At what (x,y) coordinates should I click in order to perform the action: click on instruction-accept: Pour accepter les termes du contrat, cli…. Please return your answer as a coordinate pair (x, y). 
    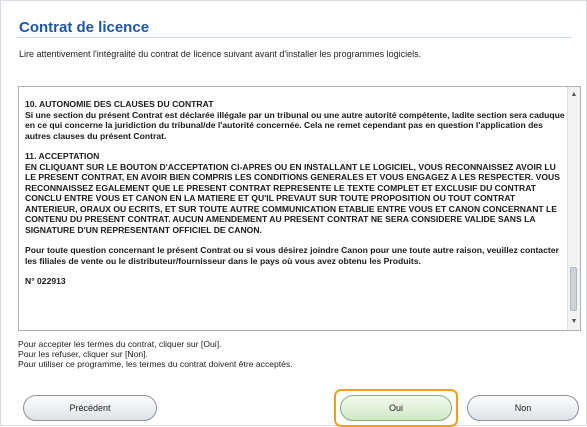
    Looking at the image, I should click on (120, 344).